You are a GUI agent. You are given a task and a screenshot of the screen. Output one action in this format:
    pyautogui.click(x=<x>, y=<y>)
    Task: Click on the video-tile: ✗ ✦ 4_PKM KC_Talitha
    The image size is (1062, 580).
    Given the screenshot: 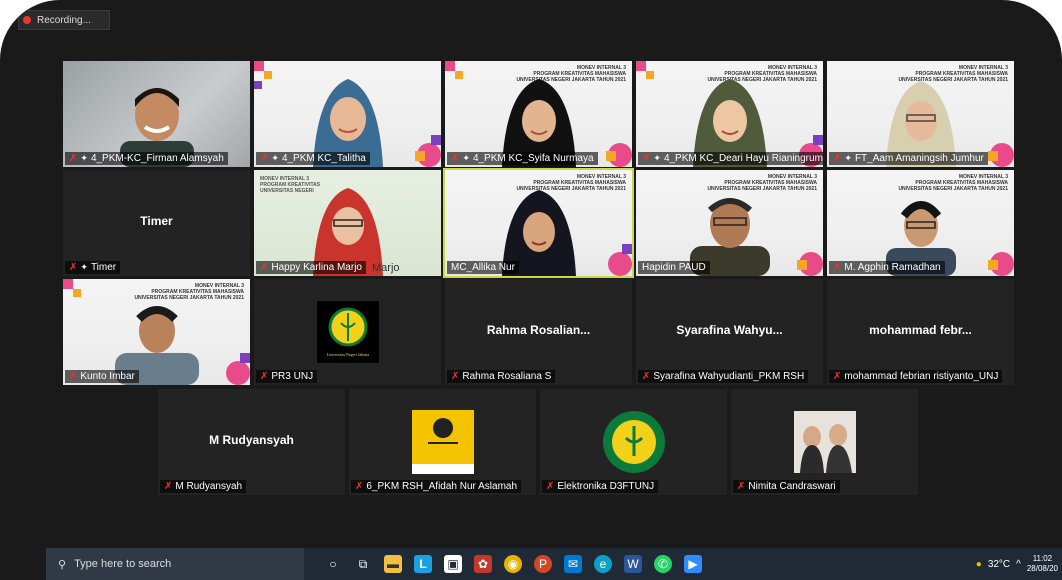 What is the action you would take?
    pyautogui.click(x=347, y=114)
    